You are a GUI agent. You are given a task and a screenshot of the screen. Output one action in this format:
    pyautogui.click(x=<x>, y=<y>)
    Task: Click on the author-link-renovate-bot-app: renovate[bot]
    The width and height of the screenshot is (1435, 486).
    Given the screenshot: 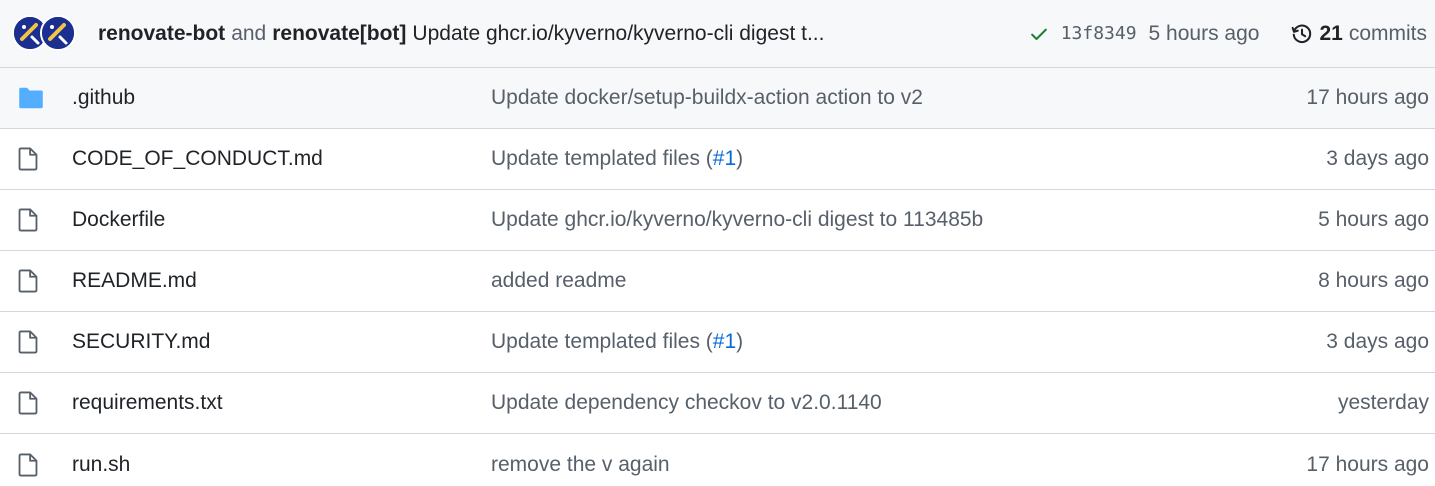 What is the action you would take?
    pyautogui.click(x=339, y=34)
    